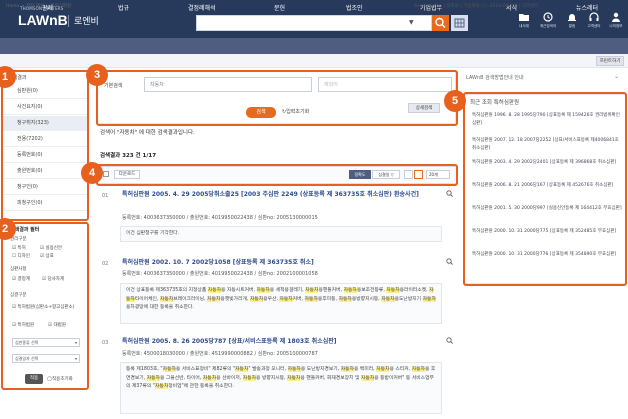 The image size is (628, 419). What do you see at coordinates (167, 290) in the screenshot?
I see `result-body-text: 이건 상표등록 제363735호의 지정상품` at bounding box center [167, 290].